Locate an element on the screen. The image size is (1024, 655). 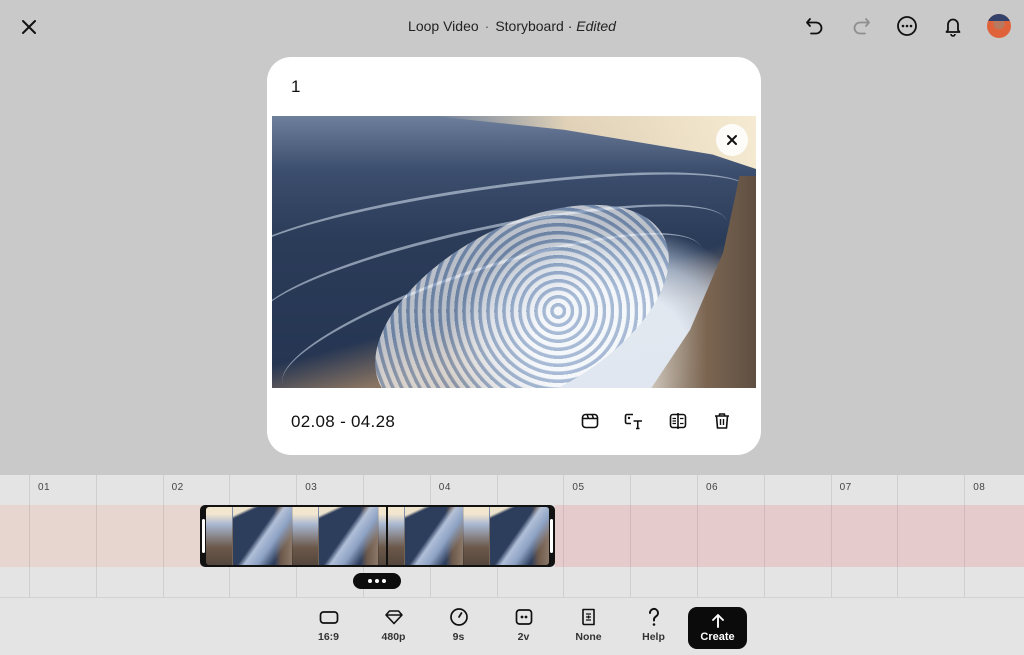
arrow-up-icon is located at coordinates (717, 621).